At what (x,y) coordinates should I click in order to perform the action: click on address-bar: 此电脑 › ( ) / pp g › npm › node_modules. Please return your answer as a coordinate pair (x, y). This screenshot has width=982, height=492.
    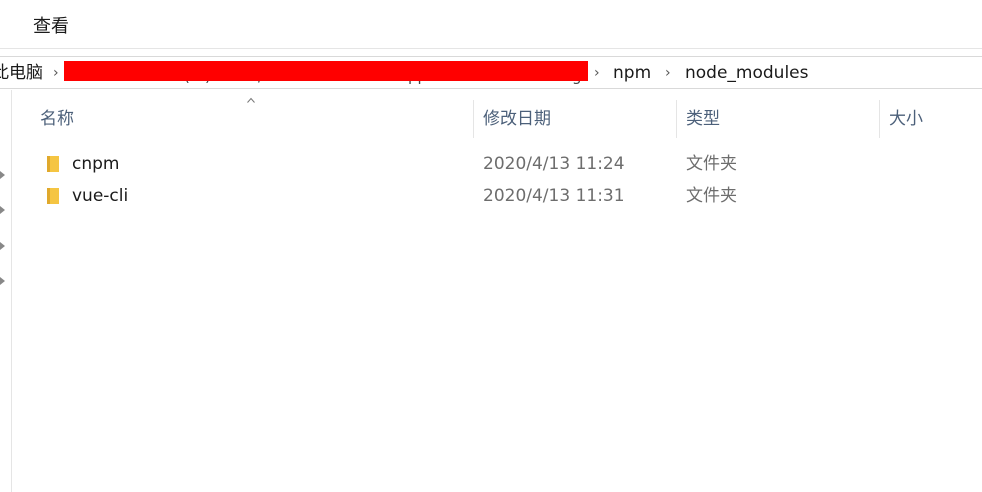
    Looking at the image, I should click on (491, 72).